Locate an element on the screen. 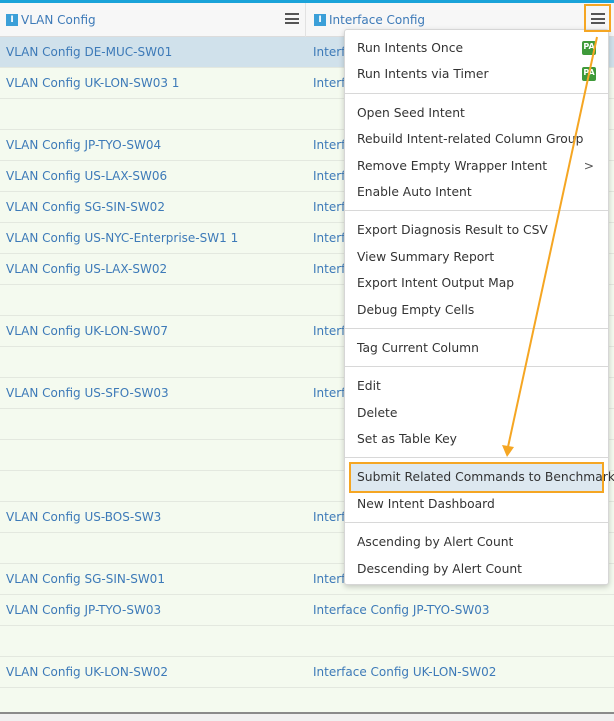  menu-item-label: Run Intents via Timer is located at coordinates (423, 74).